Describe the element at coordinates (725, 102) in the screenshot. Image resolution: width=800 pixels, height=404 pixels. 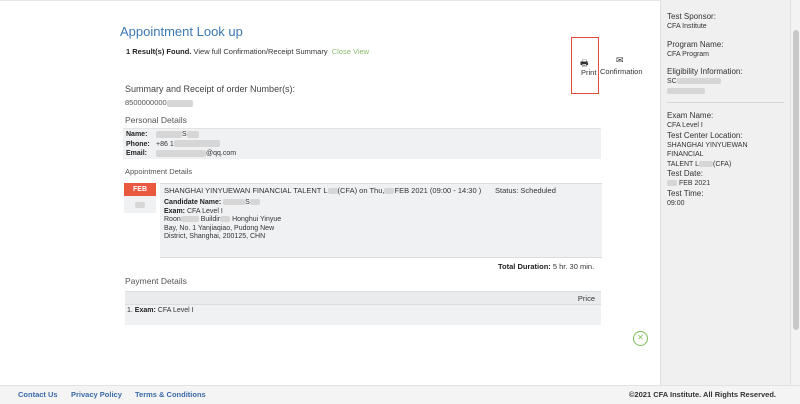
I see `sidebar-divider` at that location.